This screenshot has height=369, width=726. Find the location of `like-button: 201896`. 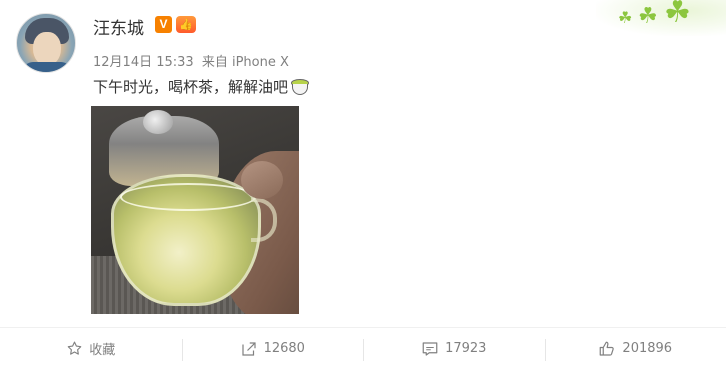

like-button: 201896 is located at coordinates (635, 348).